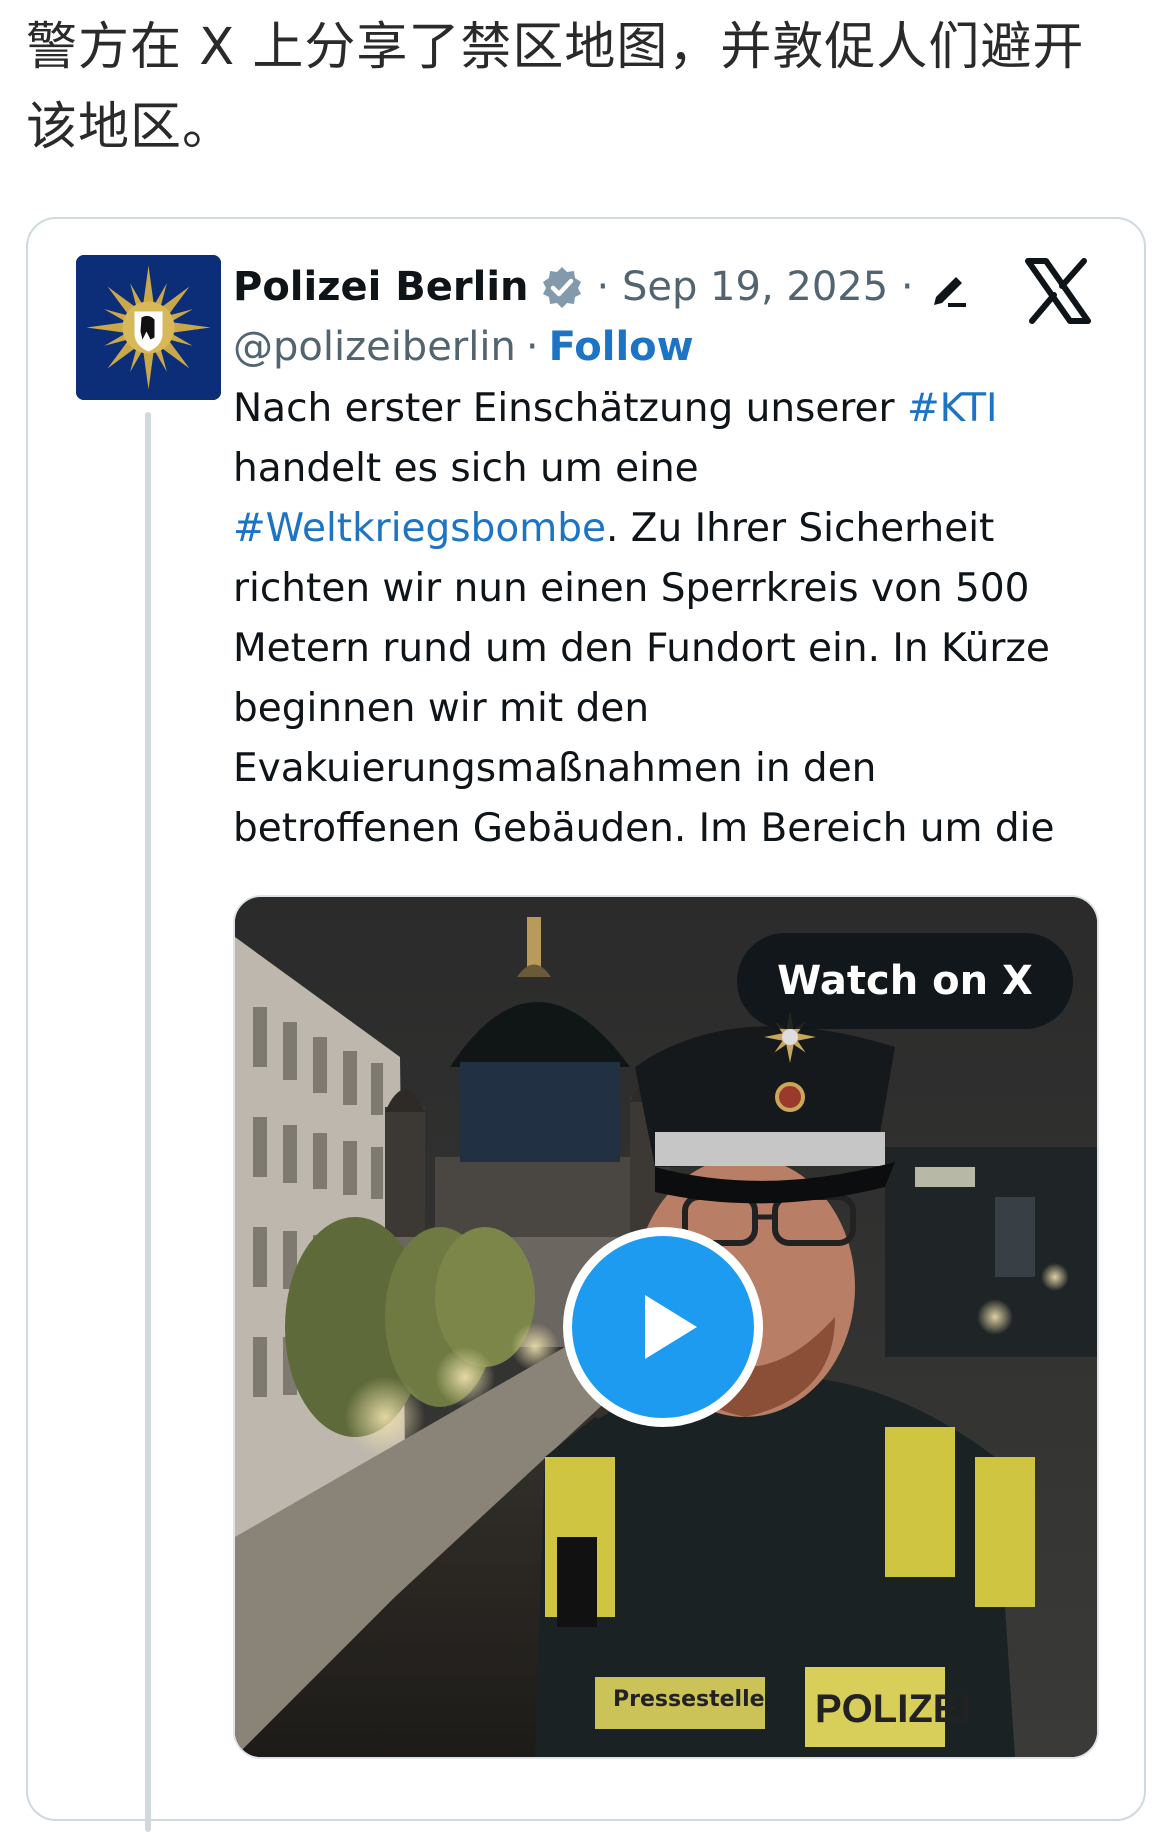 This screenshot has height=1832, width=1170. What do you see at coordinates (671, 1327) in the screenshot?
I see `play-icon` at bounding box center [671, 1327].